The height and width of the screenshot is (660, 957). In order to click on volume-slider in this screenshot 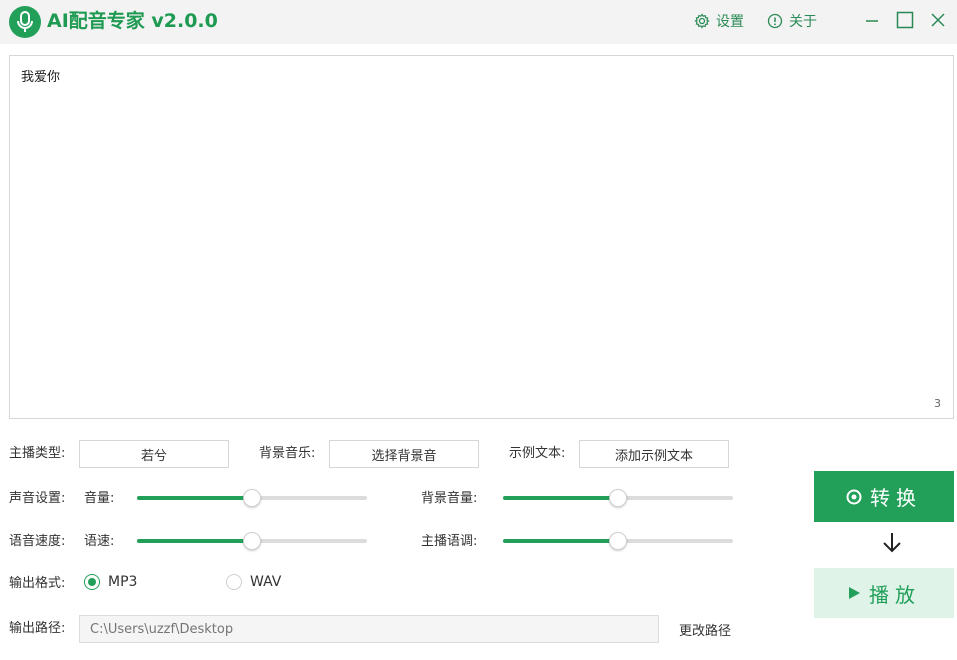, I will do `click(252, 498)`.